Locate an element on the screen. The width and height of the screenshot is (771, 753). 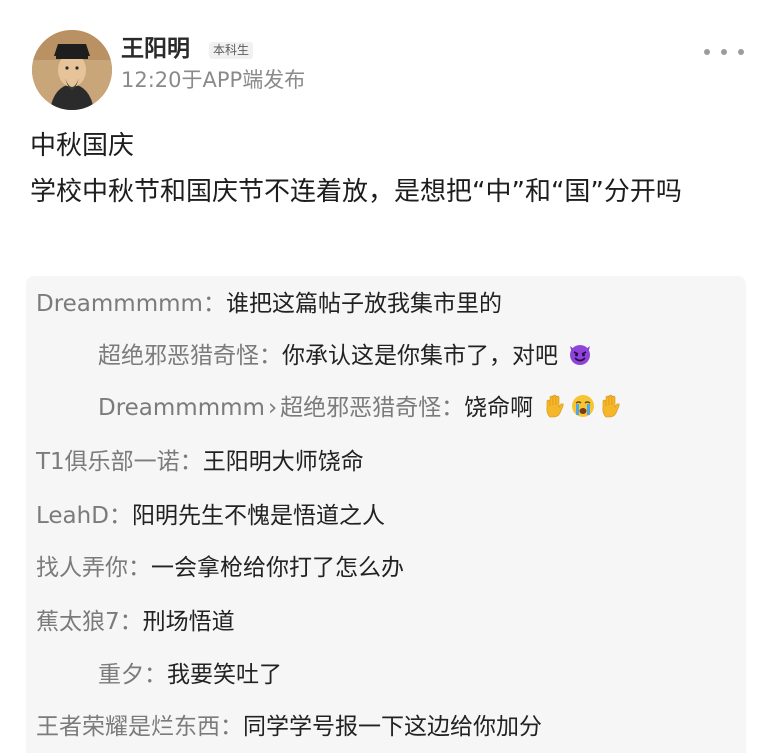
comment-username: LeahD is located at coordinates (72, 516).